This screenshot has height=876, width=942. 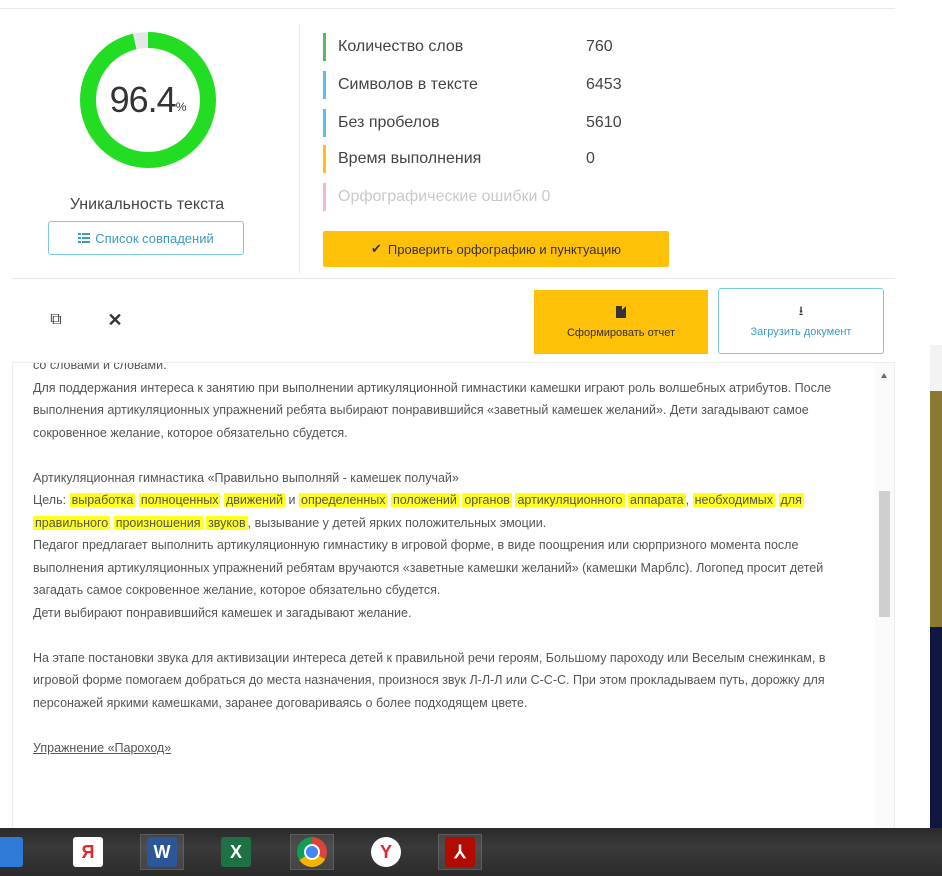 I want to click on highlighted-word: произношения, so click(x=158, y=522).